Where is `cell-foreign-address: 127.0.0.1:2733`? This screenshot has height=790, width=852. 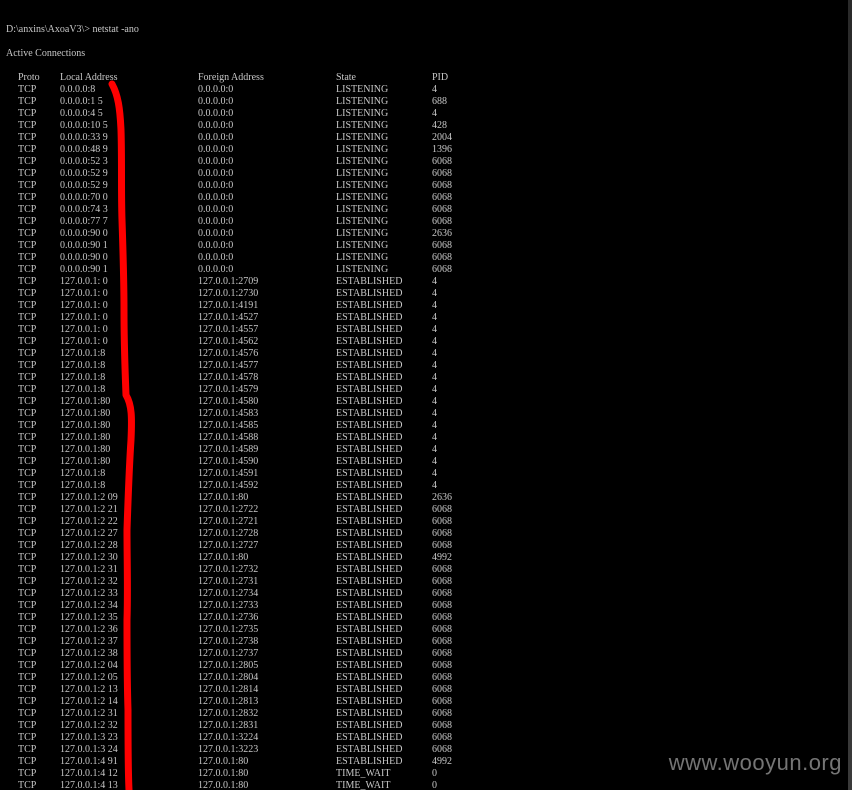
cell-foreign-address: 127.0.0.1:2733 is located at coordinates (228, 605).